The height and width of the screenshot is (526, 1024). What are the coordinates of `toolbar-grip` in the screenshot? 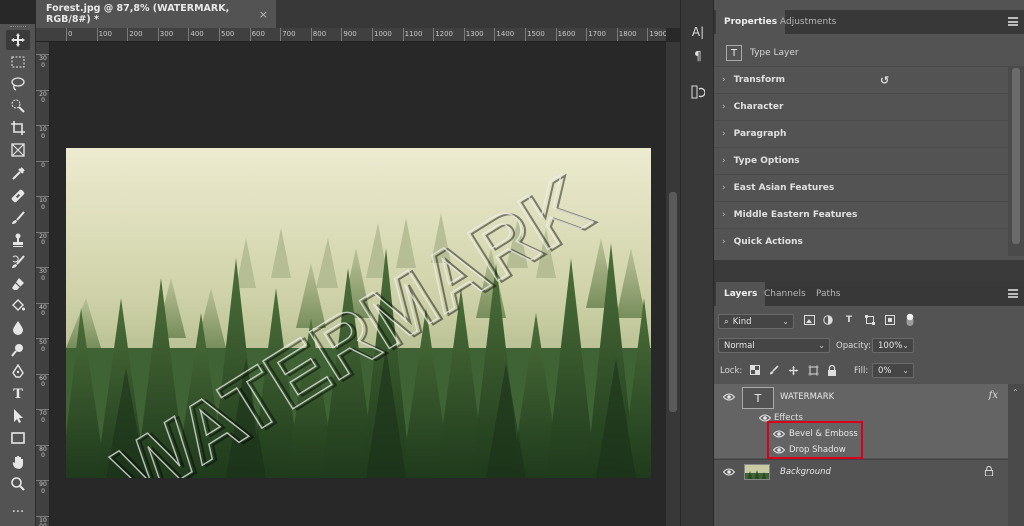 It's located at (18, 27).